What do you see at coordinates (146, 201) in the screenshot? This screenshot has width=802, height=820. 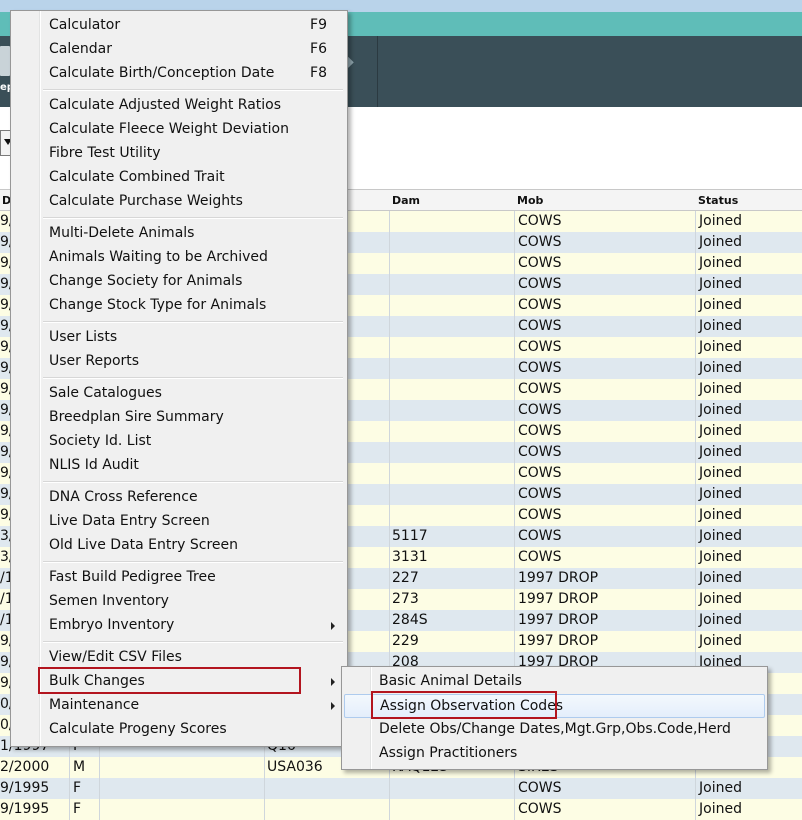 I see `menu-item-label: Calculate Purchase Weights` at bounding box center [146, 201].